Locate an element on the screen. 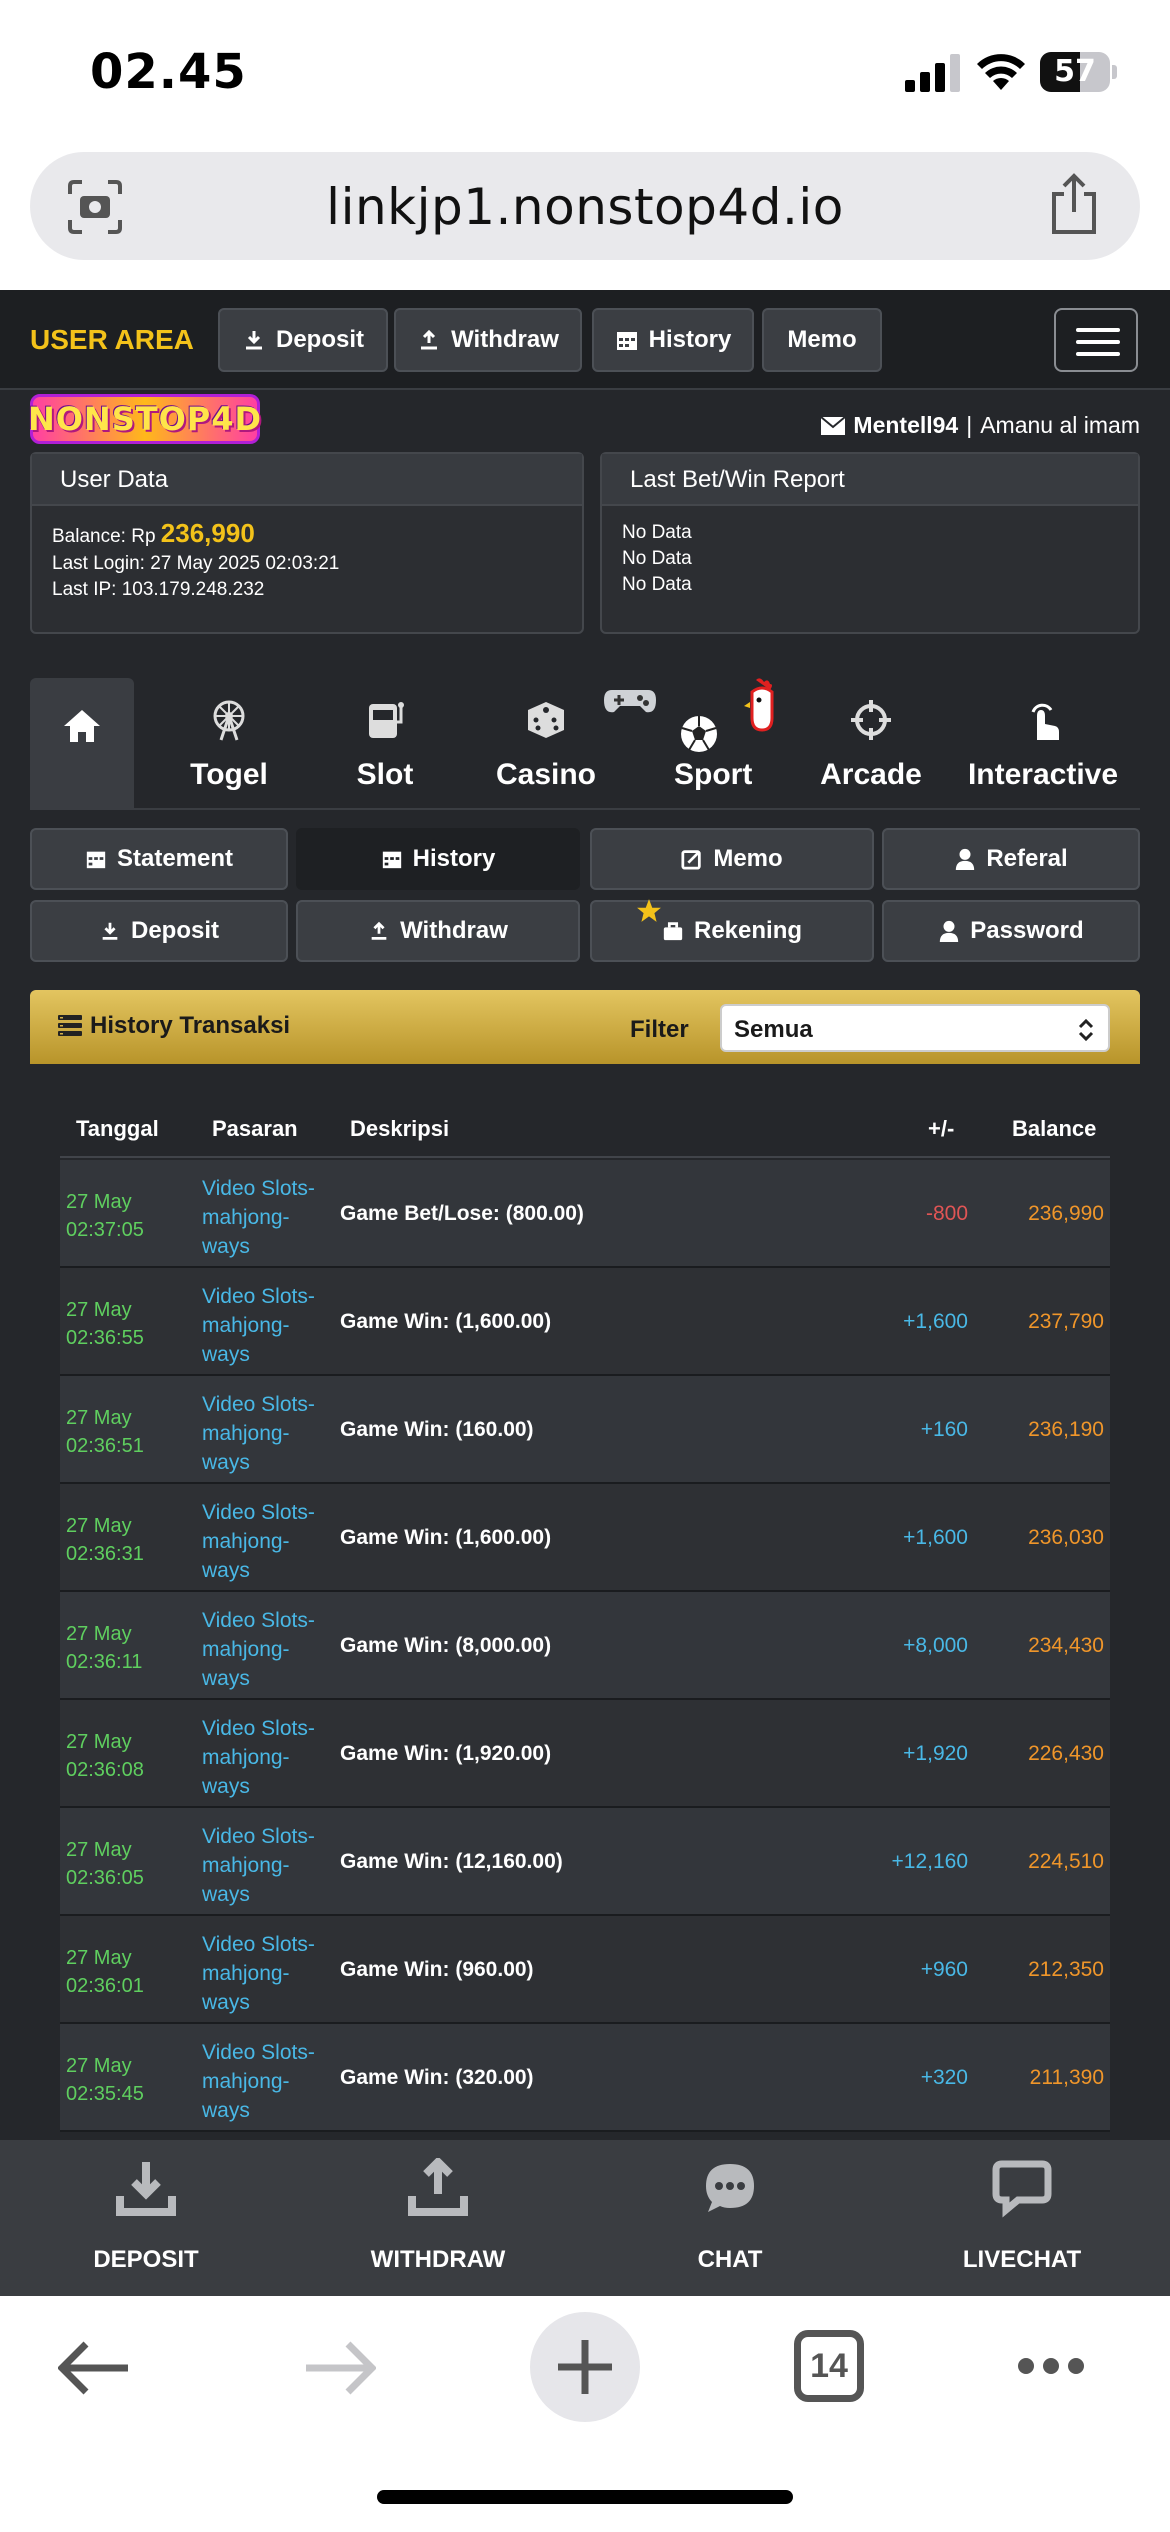 Image resolution: width=1170 pixels, height=2532 pixels. user-area-label: USER AREA is located at coordinates (112, 339).